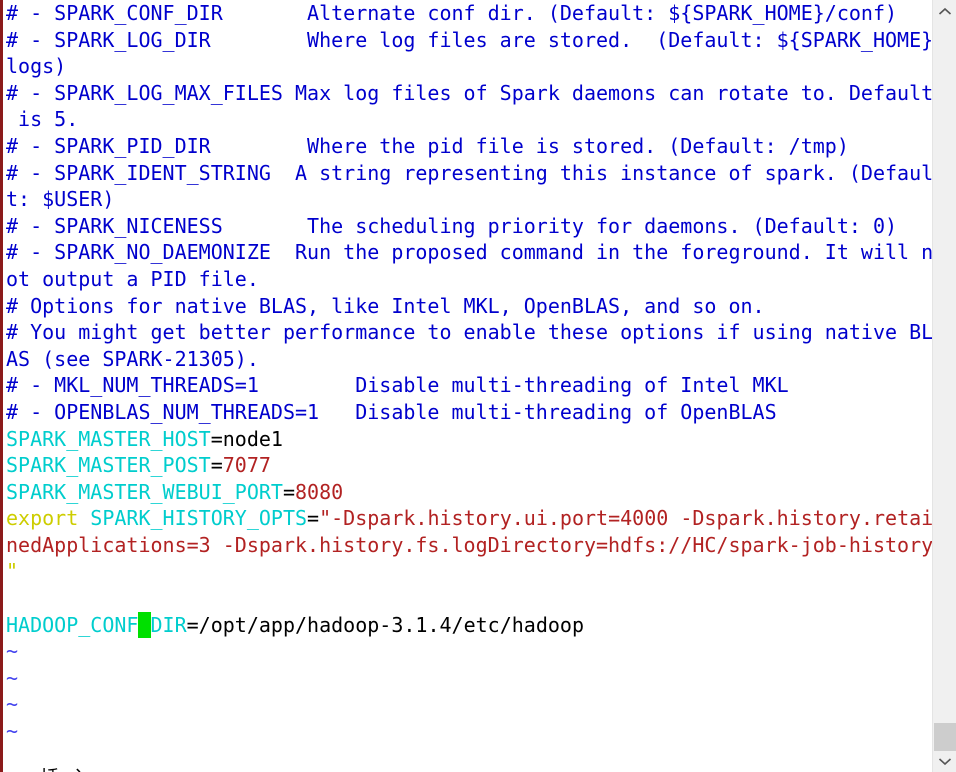 This screenshot has width=956, height=772. Describe the element at coordinates (467, 598) in the screenshot. I see `editor-line` at that location.